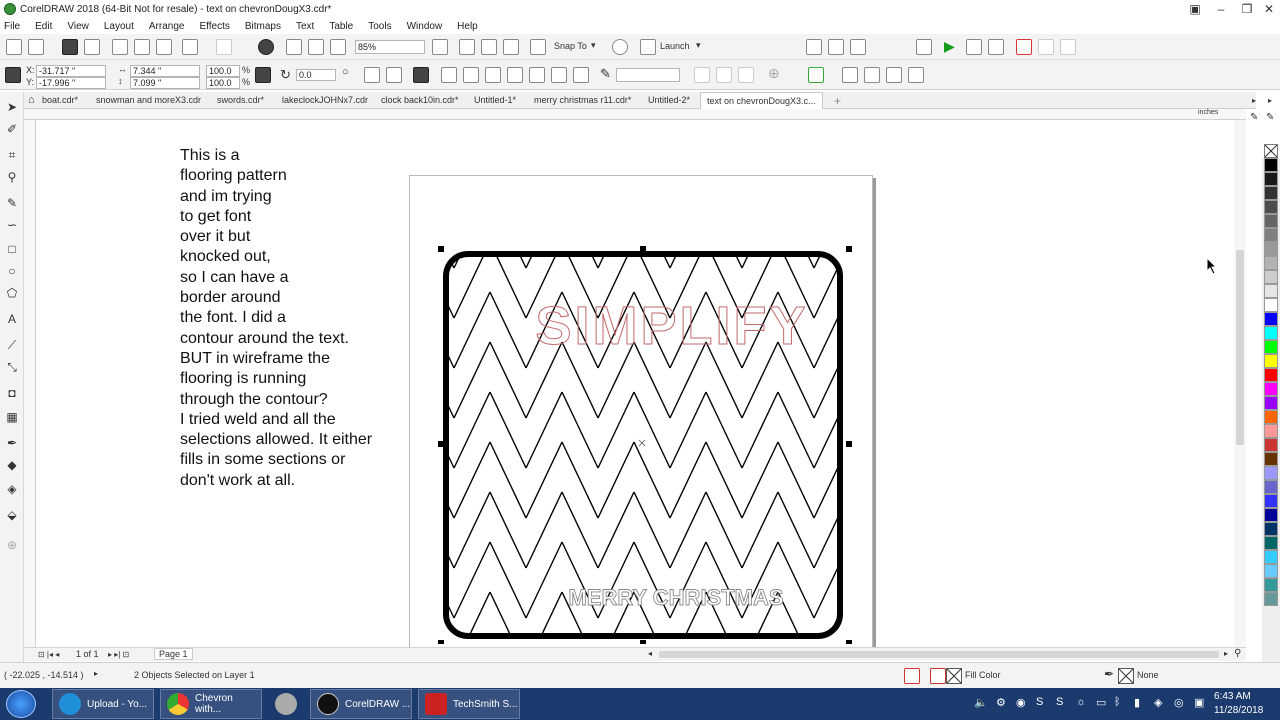 This screenshot has height=720, width=1280. Describe the element at coordinates (263, 75) in the screenshot. I see `lock-ratio-icon` at that location.